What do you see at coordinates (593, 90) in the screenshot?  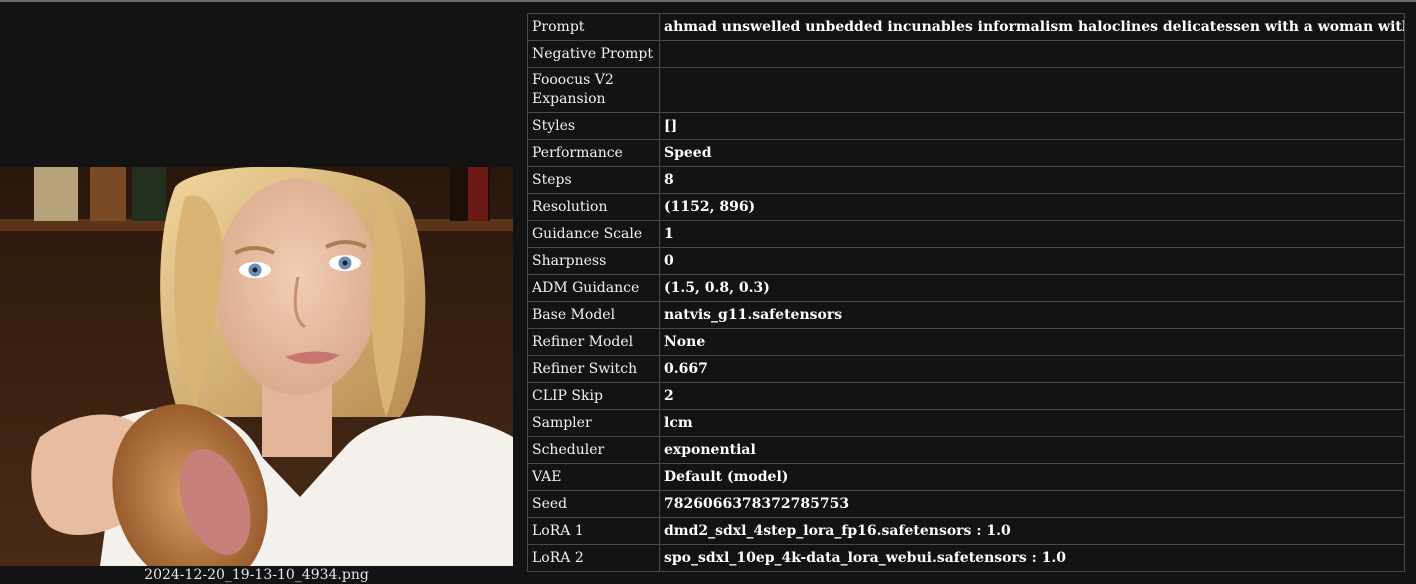 I see `row-label: Fooocus V2 Expansion` at bounding box center [593, 90].